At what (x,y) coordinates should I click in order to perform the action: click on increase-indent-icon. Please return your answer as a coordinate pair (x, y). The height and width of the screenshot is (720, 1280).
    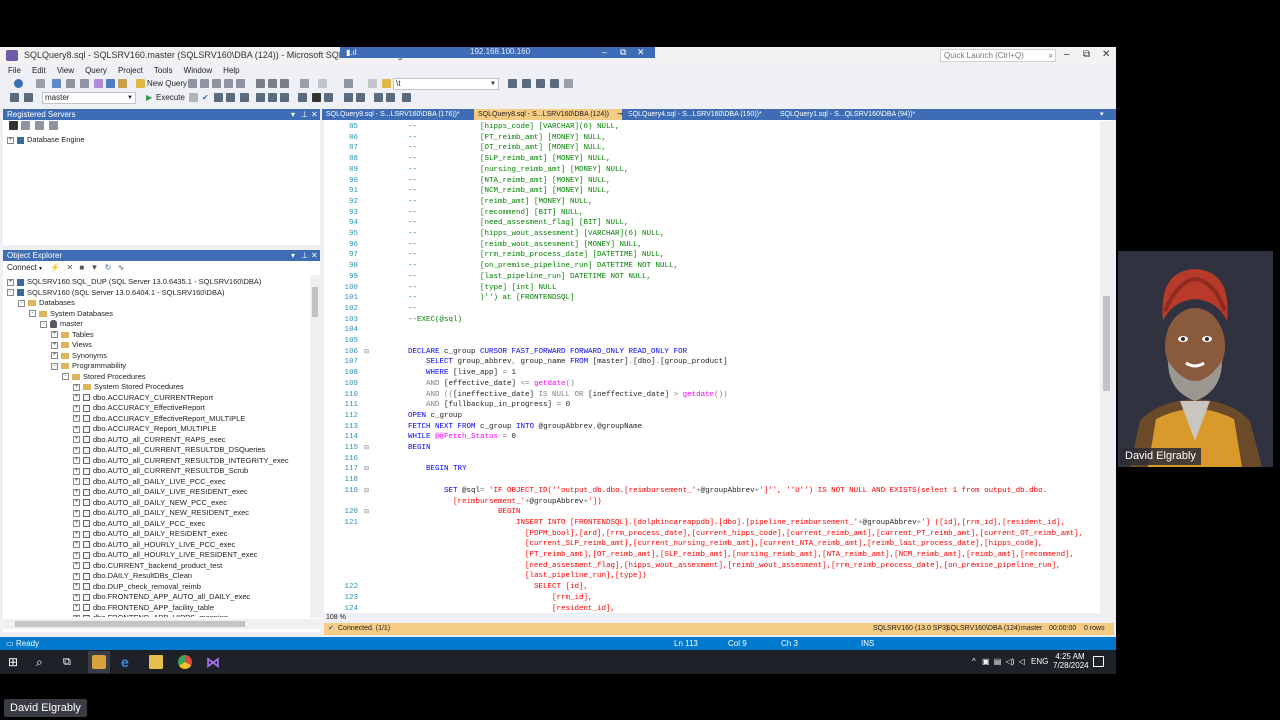
    Looking at the image, I should click on (390, 97).